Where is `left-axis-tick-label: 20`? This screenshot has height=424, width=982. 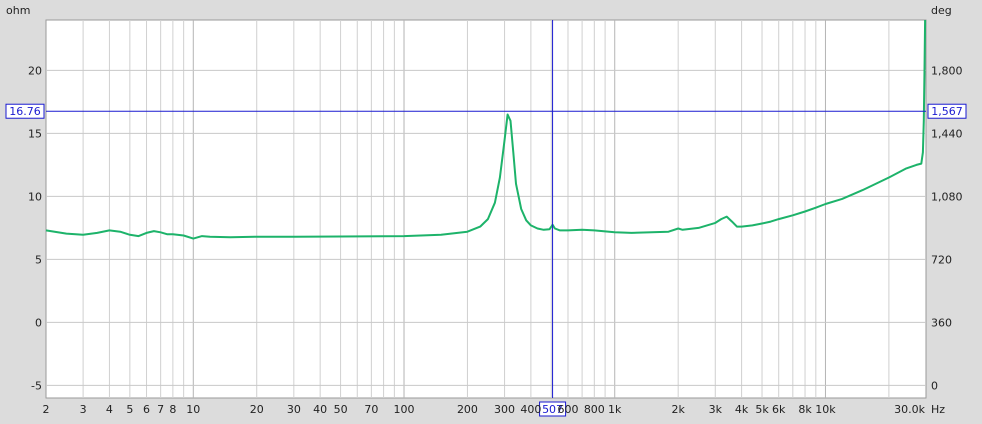
left-axis-tick-label: 20 is located at coordinates (35, 70).